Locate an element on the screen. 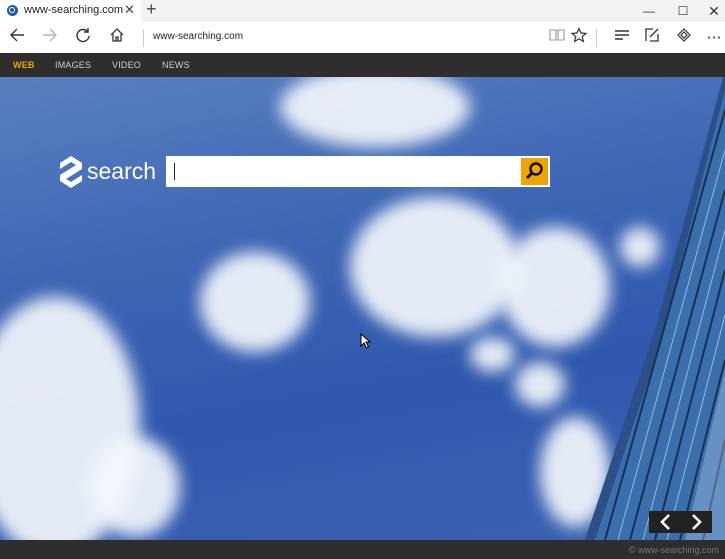 The width and height of the screenshot is (725, 559). tab-strip: www-searching.com ✕ + — ☐ ✕ is located at coordinates (362, 11).